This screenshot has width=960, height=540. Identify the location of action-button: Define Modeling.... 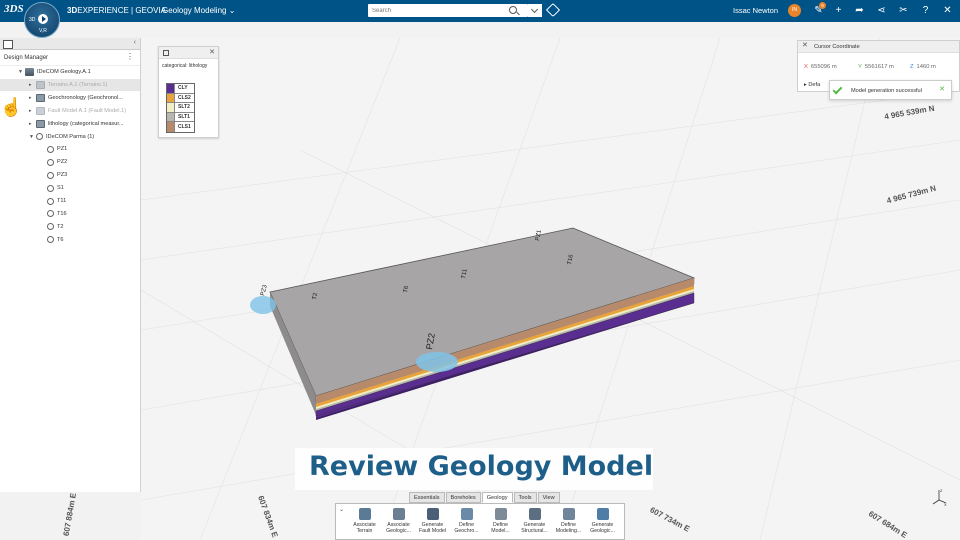
(568, 521).